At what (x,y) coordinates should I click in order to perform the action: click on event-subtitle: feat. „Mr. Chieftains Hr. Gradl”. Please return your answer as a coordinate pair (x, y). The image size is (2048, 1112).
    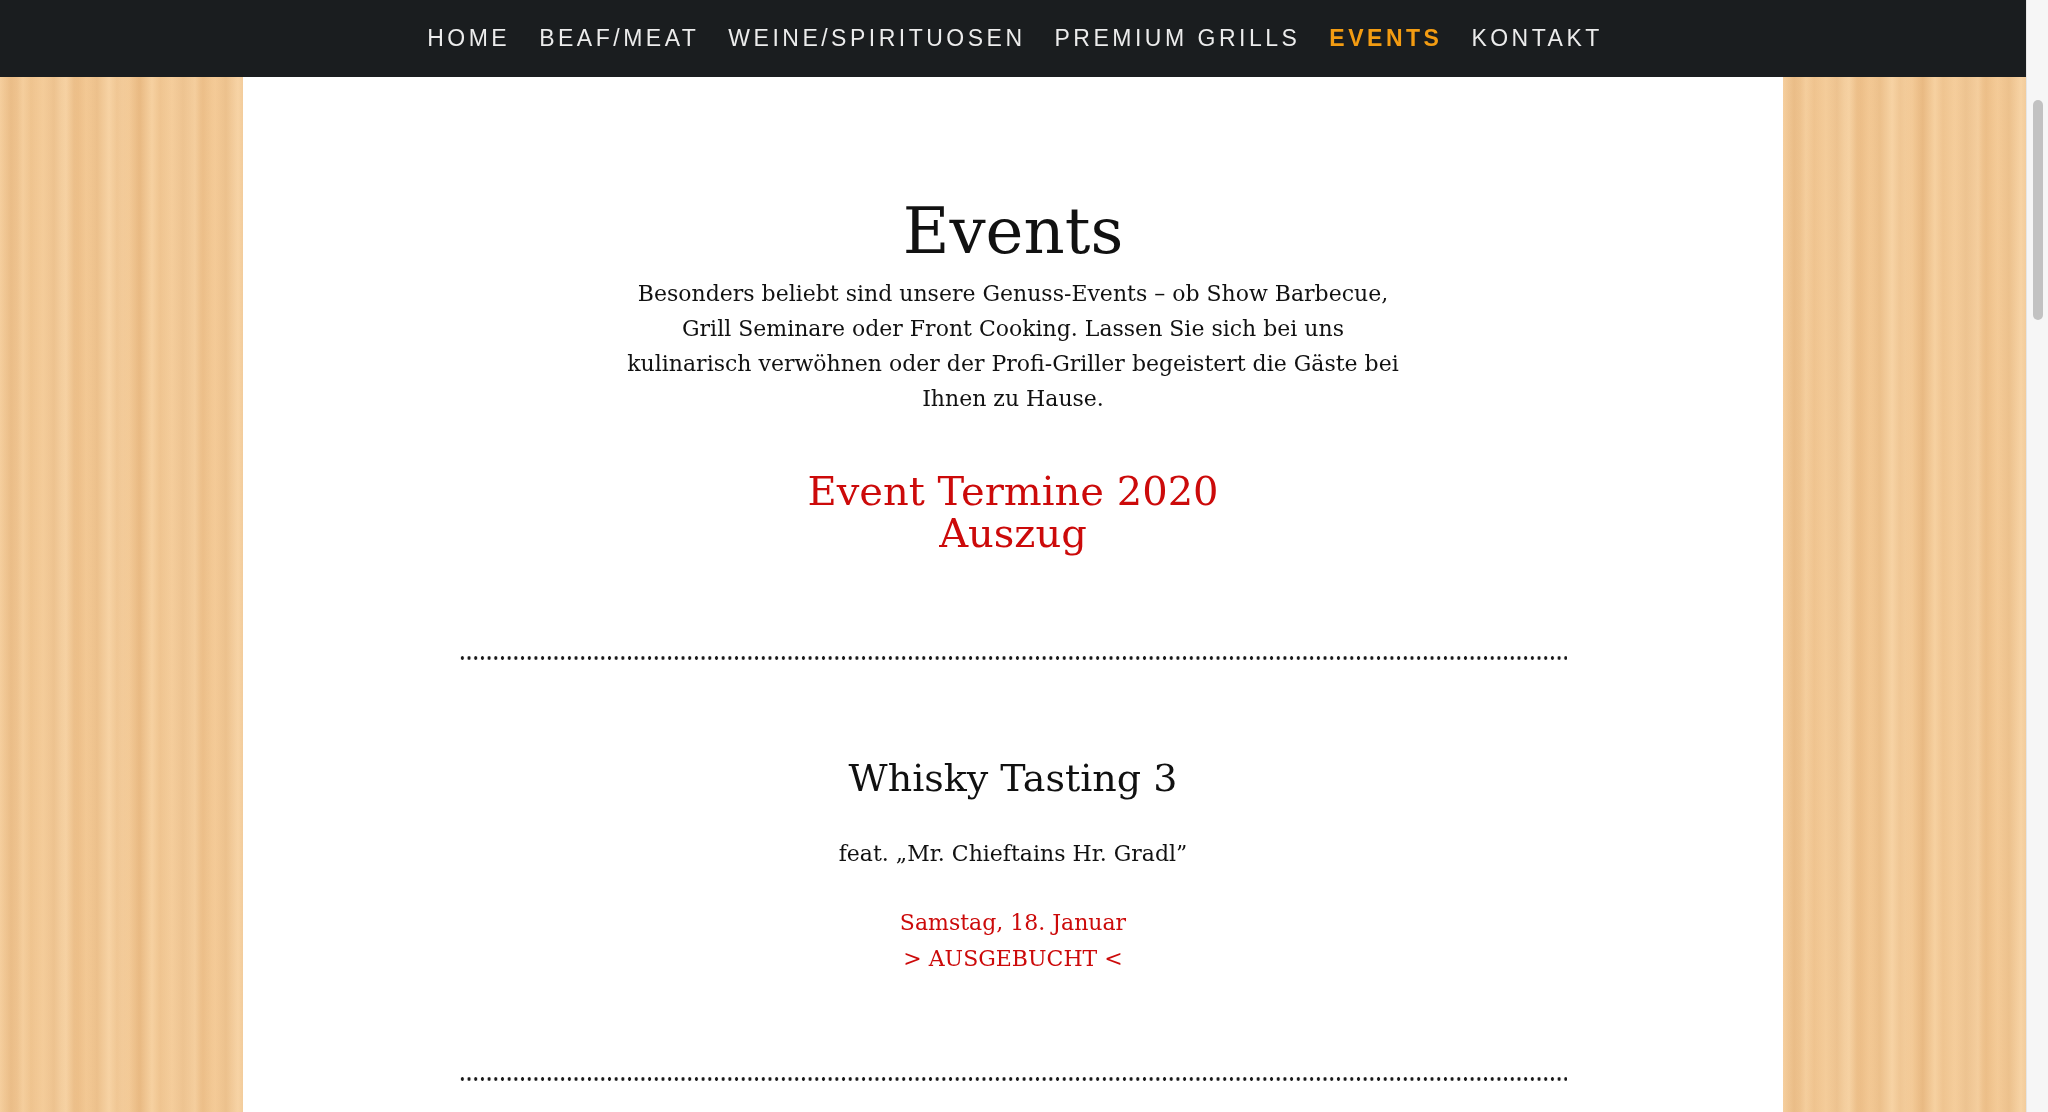
    Looking at the image, I should click on (1013, 854).